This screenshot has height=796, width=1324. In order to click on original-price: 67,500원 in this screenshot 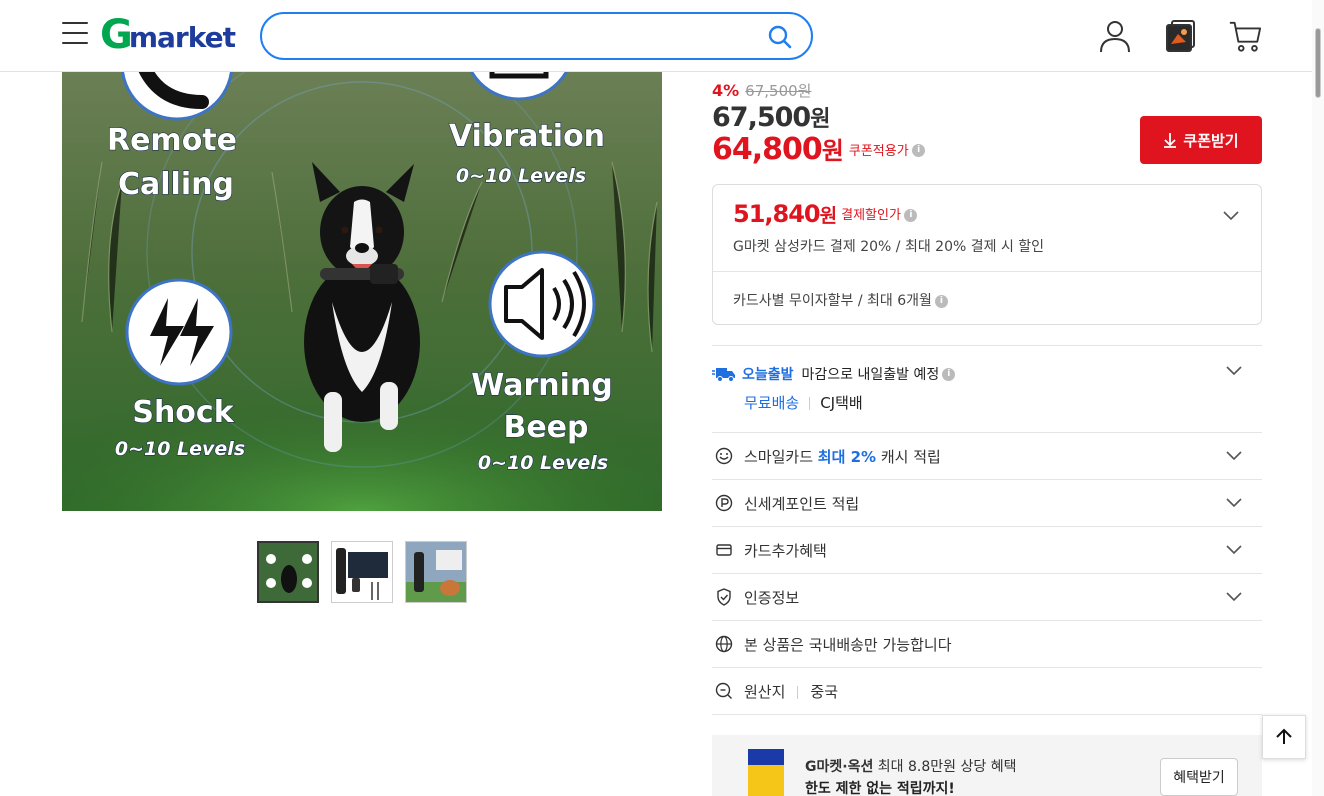, I will do `click(778, 91)`.